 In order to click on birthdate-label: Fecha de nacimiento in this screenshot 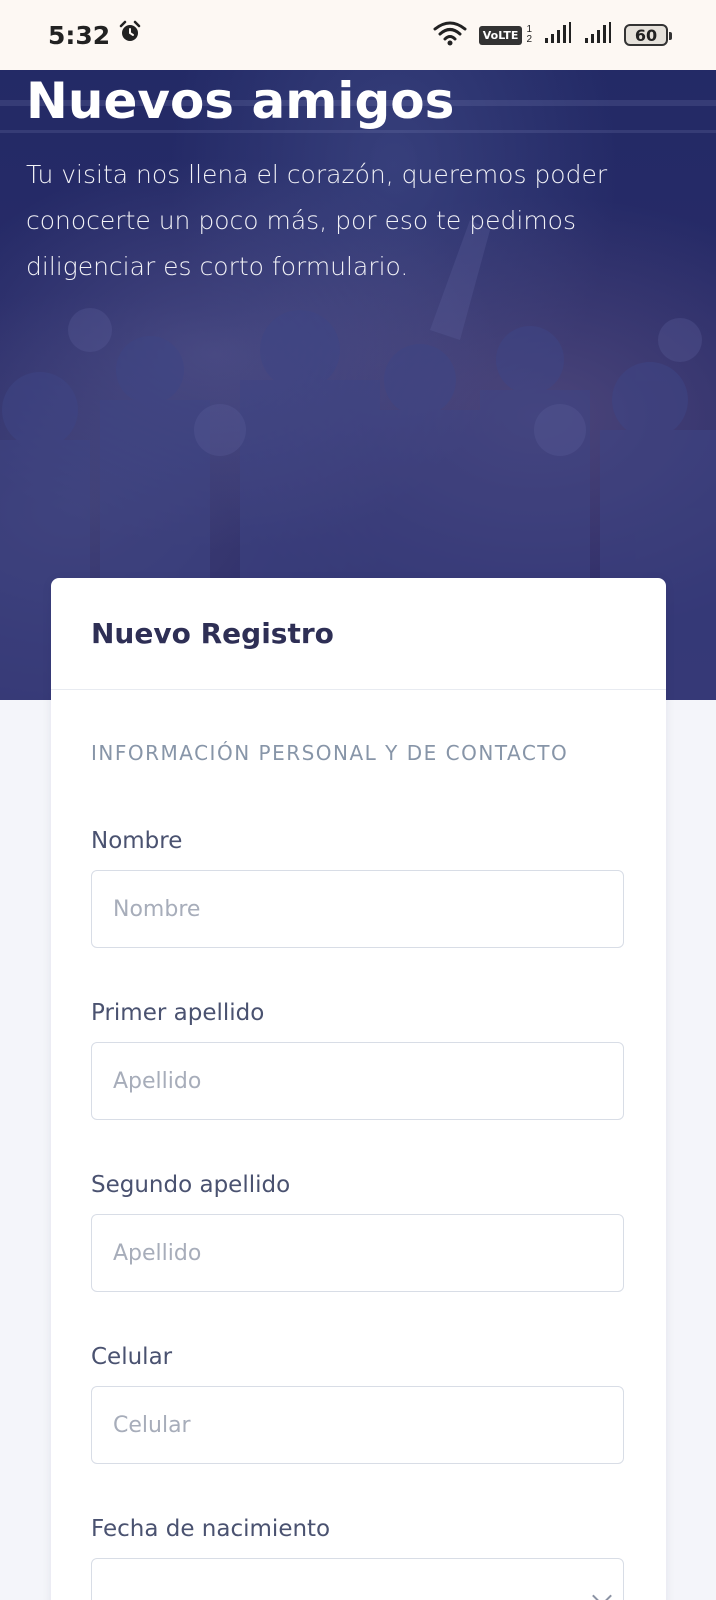, I will do `click(211, 1529)`.